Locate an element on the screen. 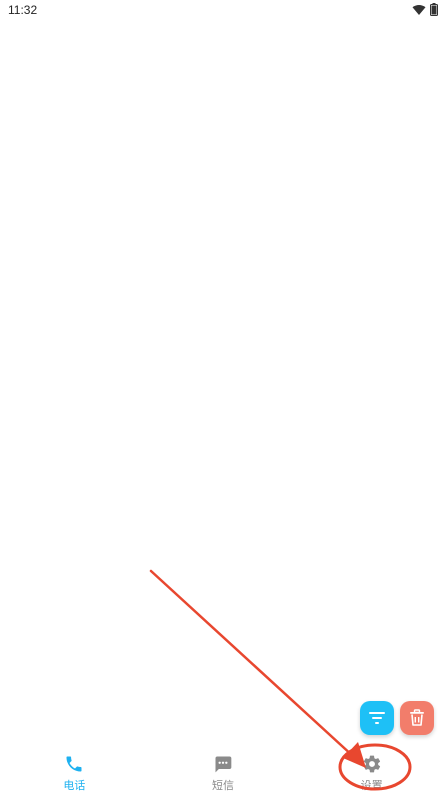 This screenshot has width=446, height=794. nav-label-messages: 短信 is located at coordinates (223, 785).